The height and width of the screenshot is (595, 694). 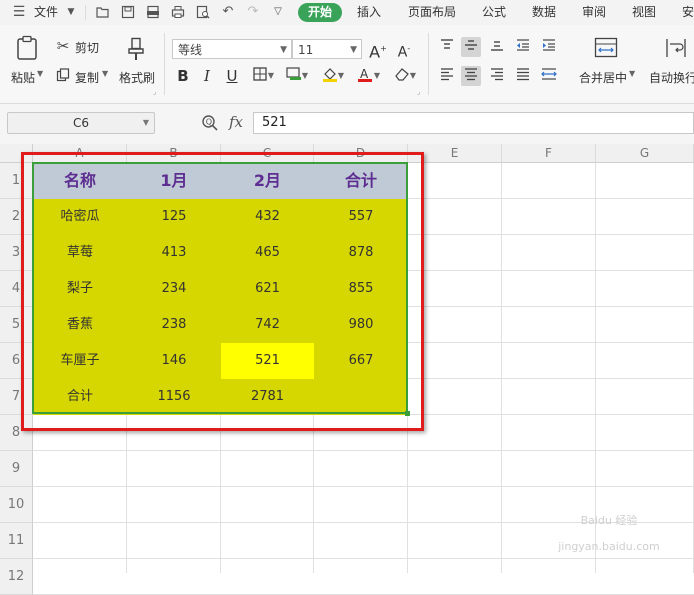 What do you see at coordinates (413, 76) in the screenshot?
I see `clear-dropdown-icon: ▼` at bounding box center [413, 76].